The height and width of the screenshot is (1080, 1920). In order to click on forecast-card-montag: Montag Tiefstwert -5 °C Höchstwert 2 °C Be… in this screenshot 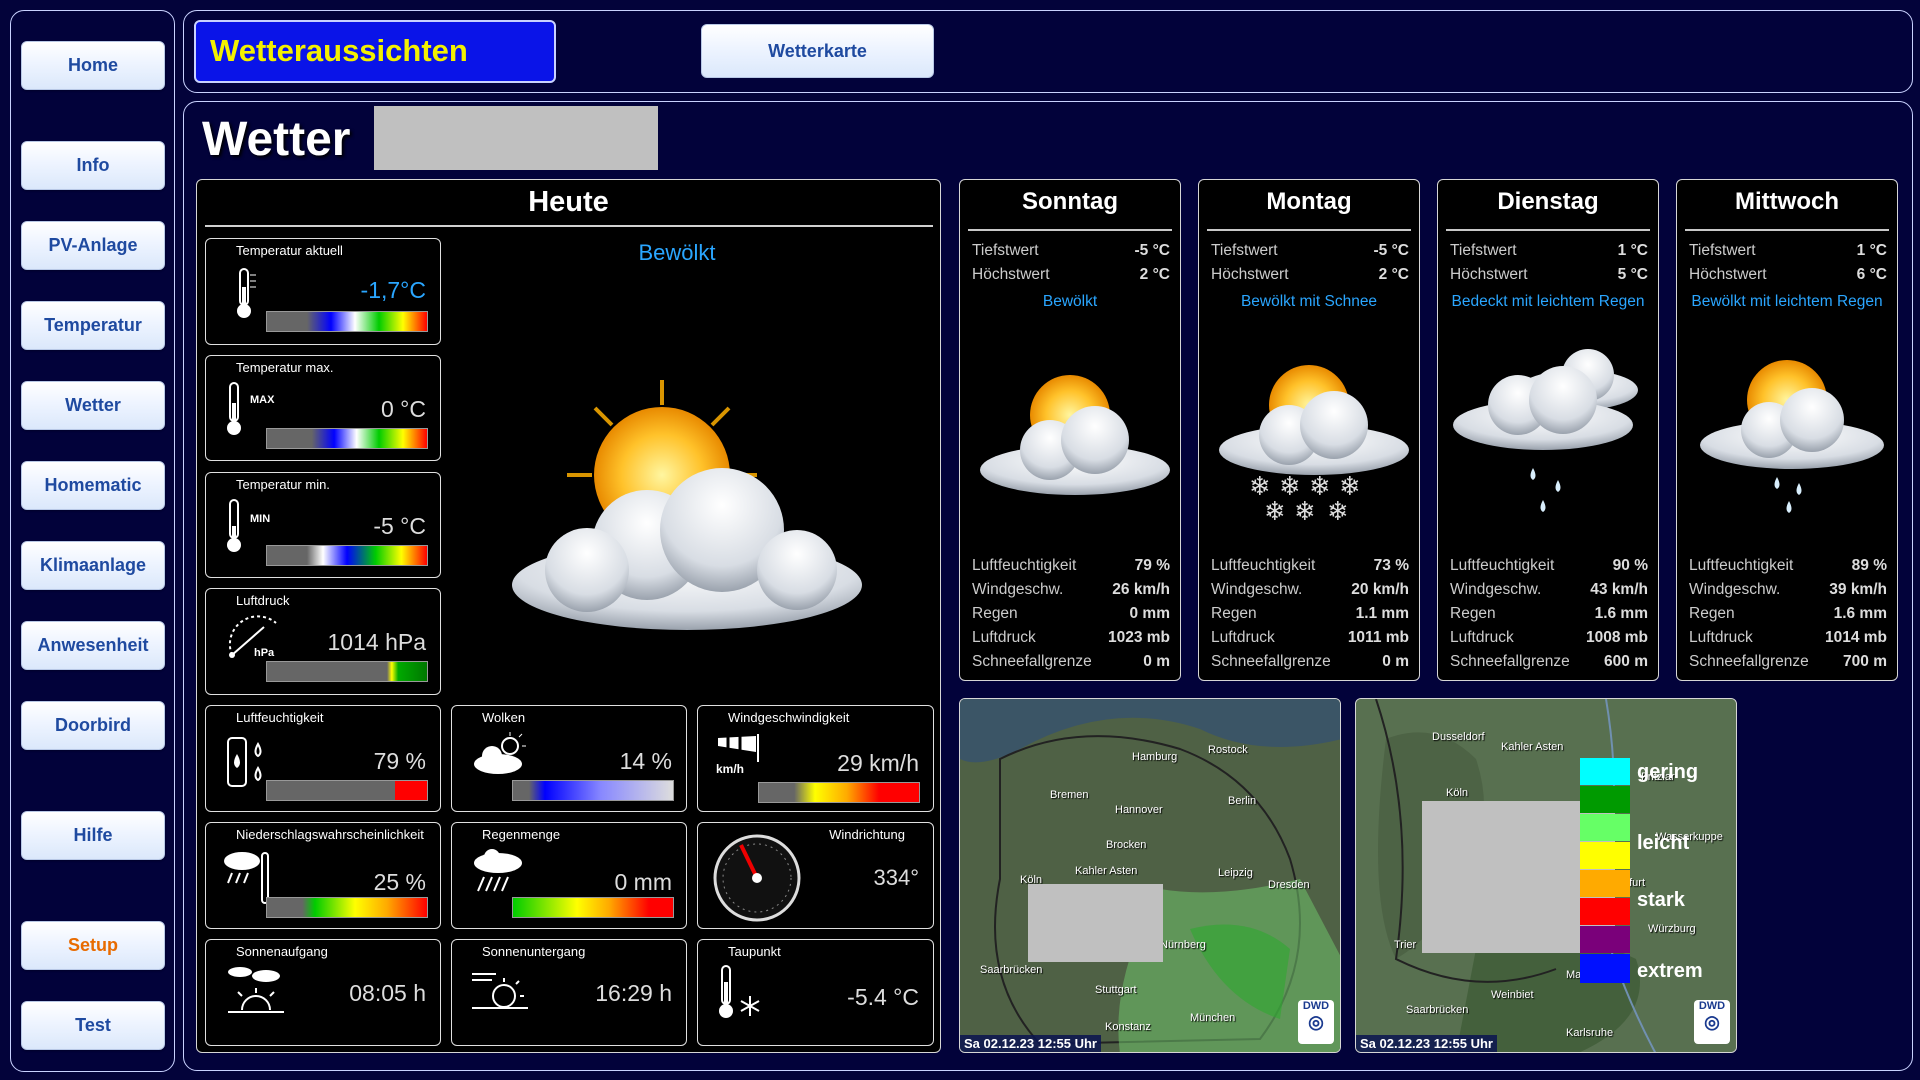, I will do `click(1309, 430)`.